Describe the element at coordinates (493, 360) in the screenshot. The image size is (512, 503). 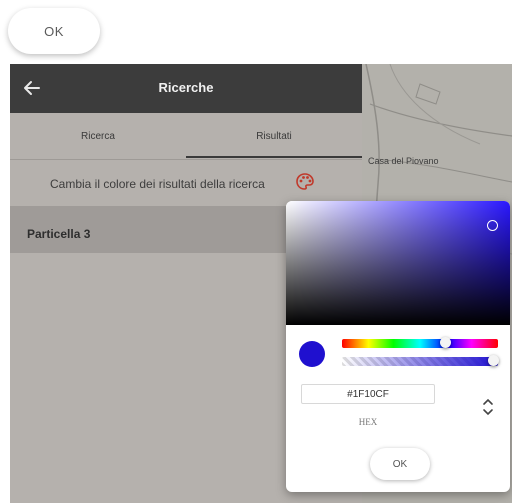
I see `alpha-slider-handle` at that location.